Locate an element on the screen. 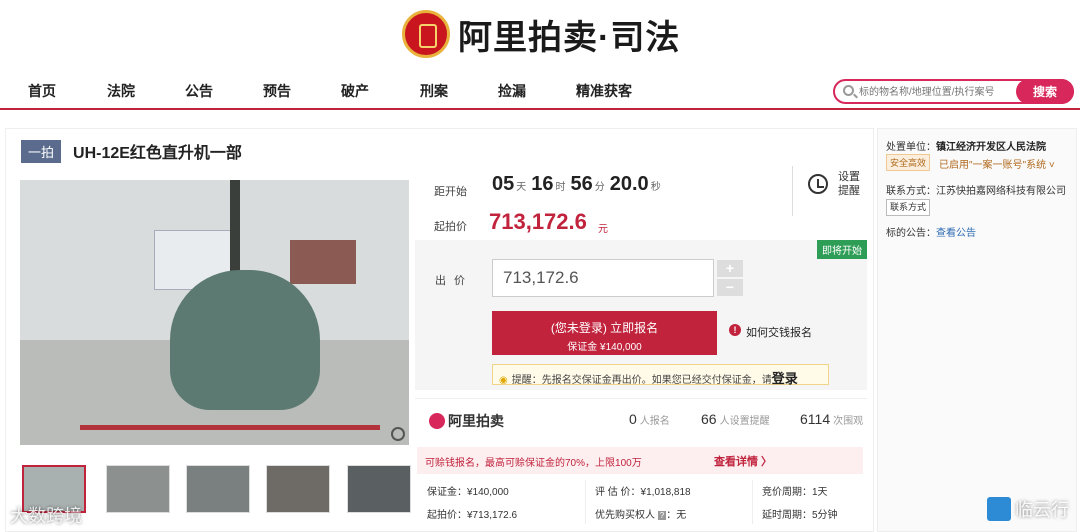  signup-button: (您未登录) 立即报名 保证金 ¥140,000 is located at coordinates (604, 333).